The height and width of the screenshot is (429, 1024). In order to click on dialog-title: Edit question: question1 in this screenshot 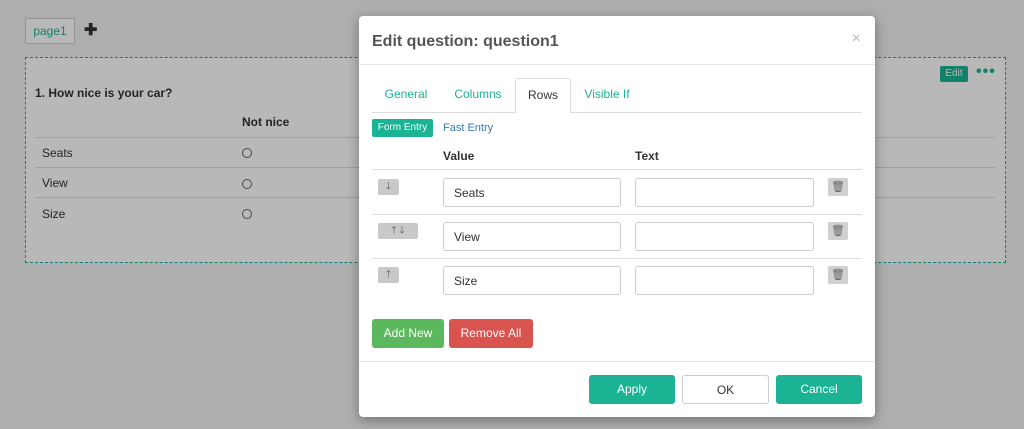, I will do `click(465, 41)`.